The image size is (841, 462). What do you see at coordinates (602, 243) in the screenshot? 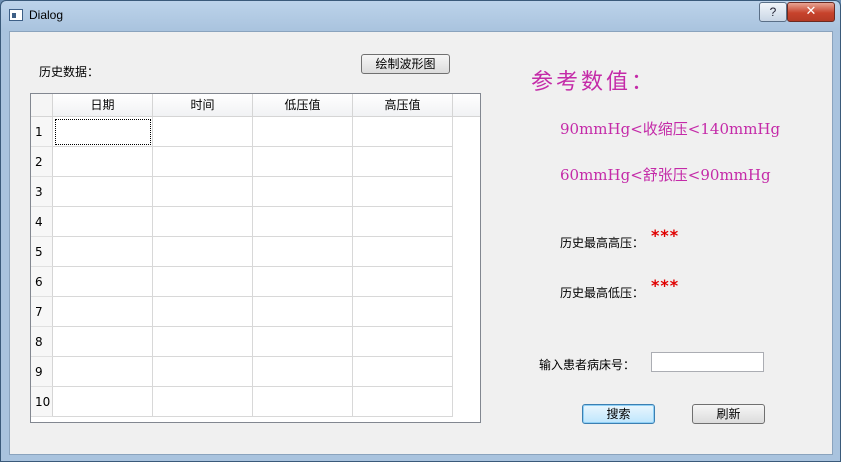
I see `max-high-pressure-label: 历史最高高压：` at bounding box center [602, 243].